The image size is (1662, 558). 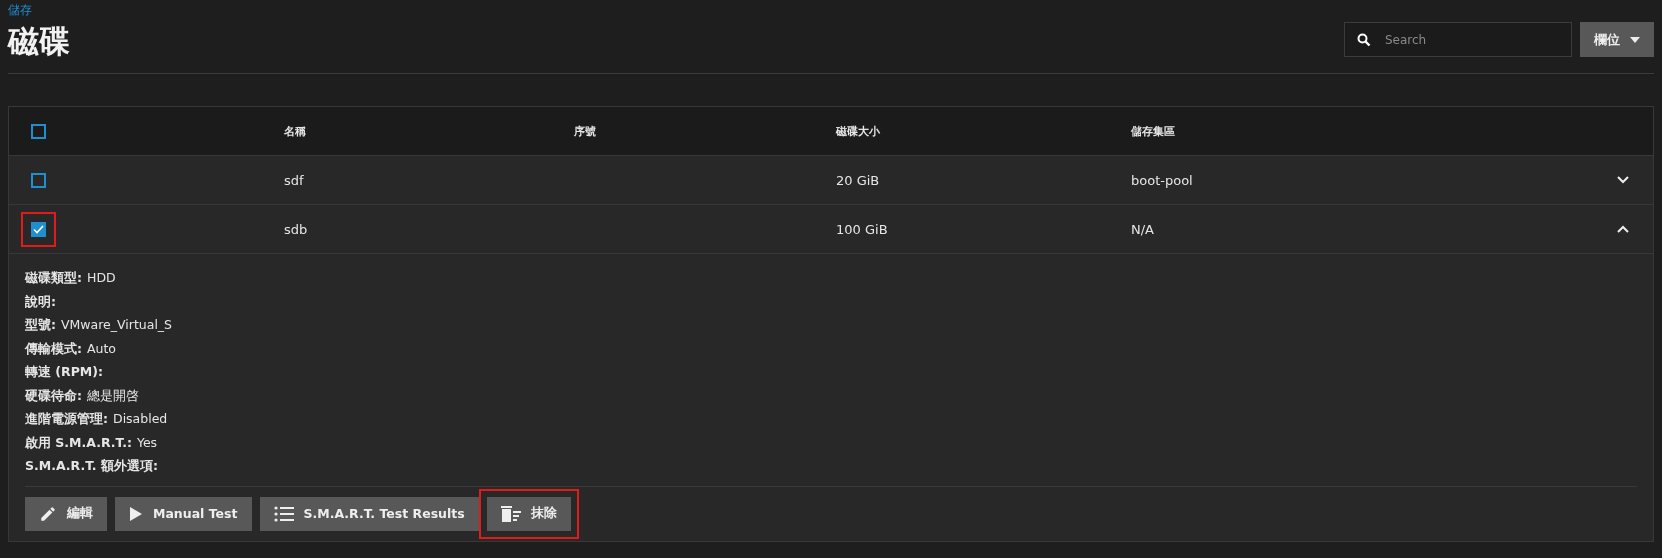 I want to click on chevron-down-icon, so click(x=1623, y=180).